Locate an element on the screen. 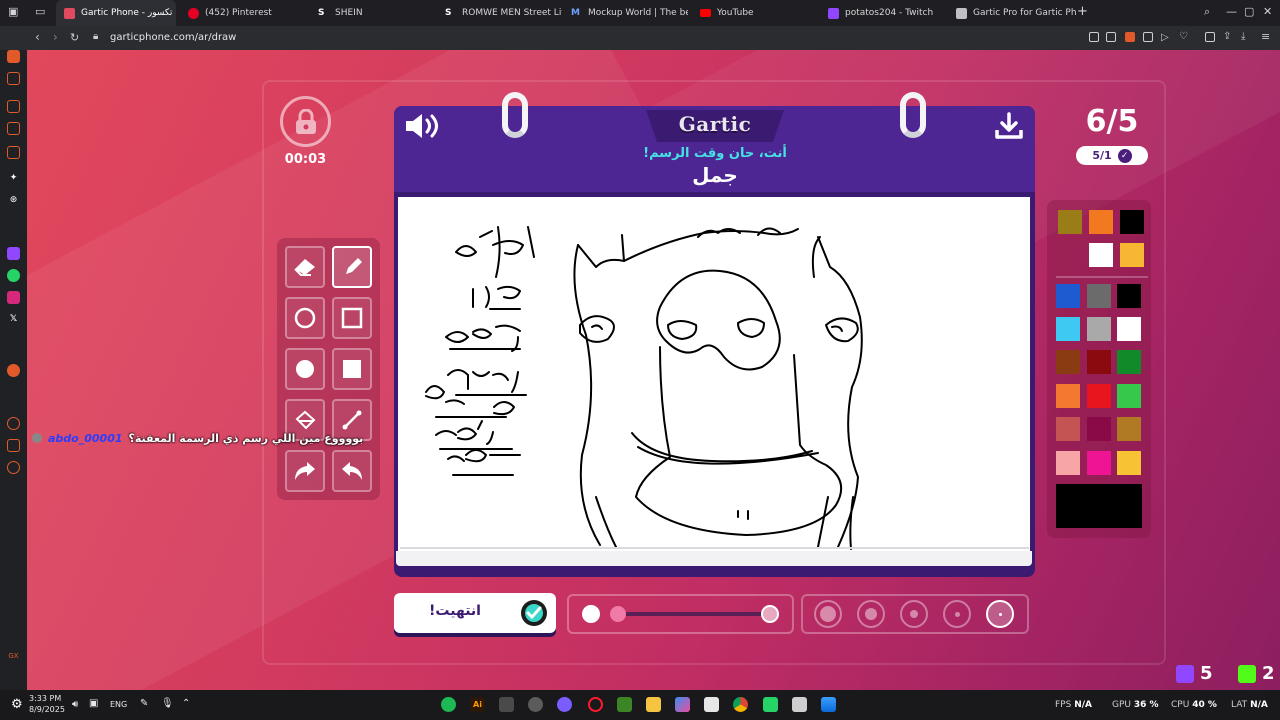 The width and height of the screenshot is (1280, 720). tab-shein: S SHEIN is located at coordinates (375, 13).